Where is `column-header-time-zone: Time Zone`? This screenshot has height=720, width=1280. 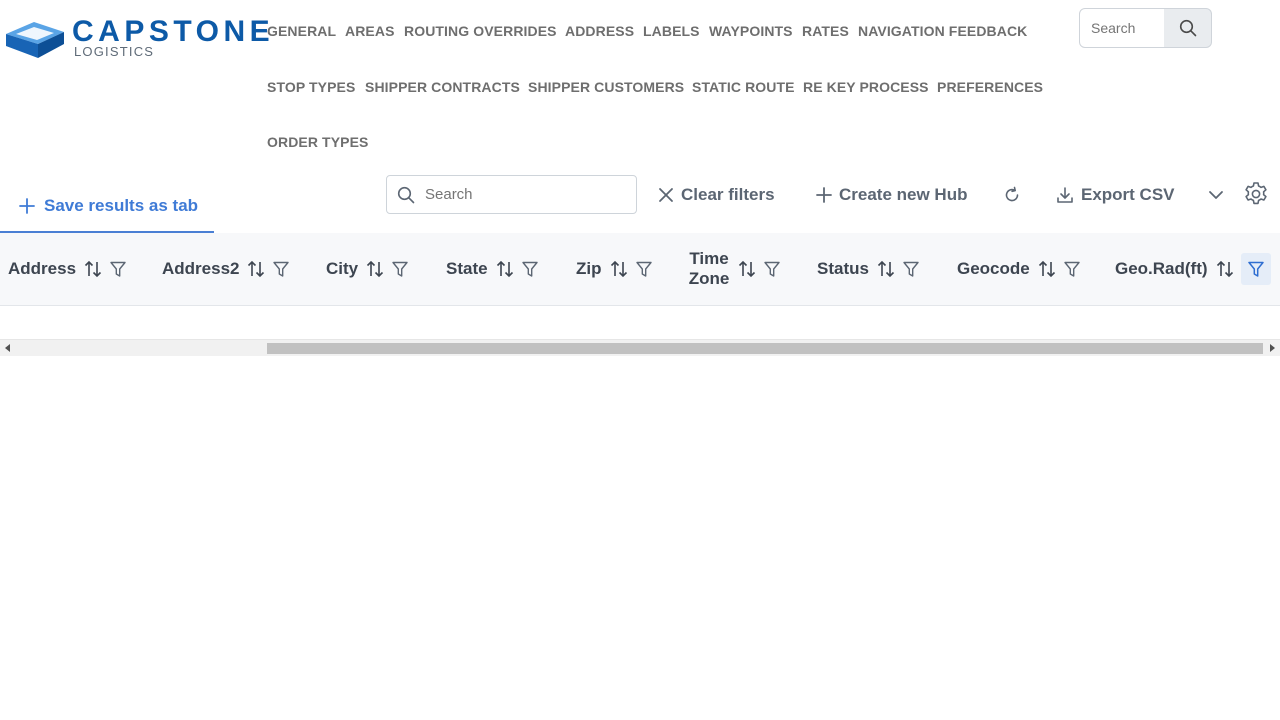 column-header-time-zone: Time Zone is located at coordinates (734, 269).